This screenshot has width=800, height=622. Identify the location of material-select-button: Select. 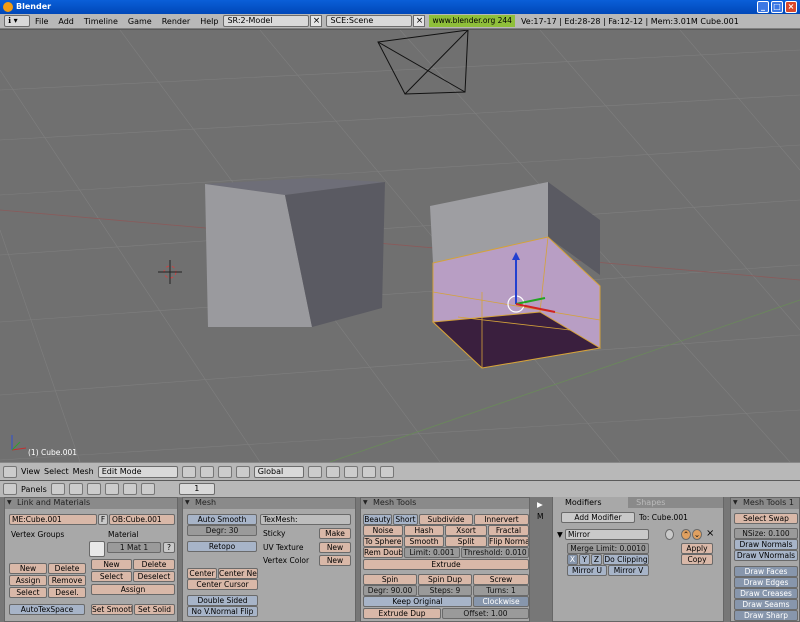
(111, 576).